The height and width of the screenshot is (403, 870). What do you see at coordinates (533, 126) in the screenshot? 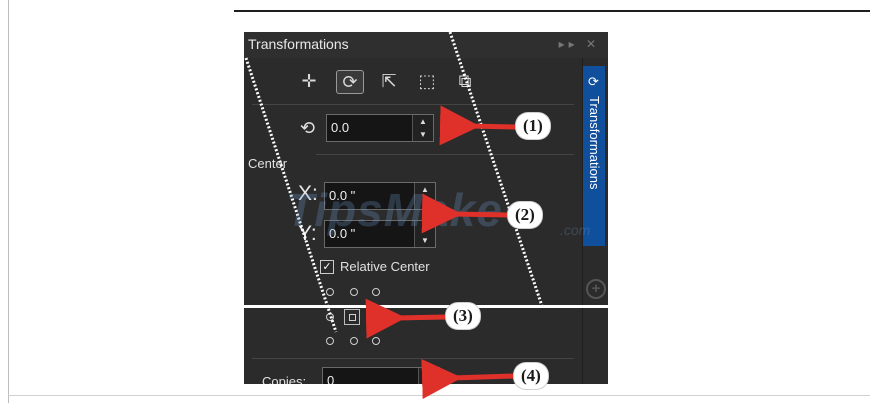
I see `annotation-1: (1)` at bounding box center [533, 126].